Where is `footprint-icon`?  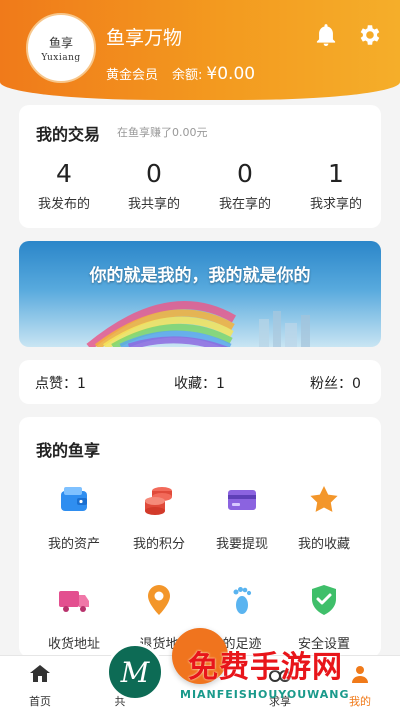
footprint-icon is located at coordinates (242, 600).